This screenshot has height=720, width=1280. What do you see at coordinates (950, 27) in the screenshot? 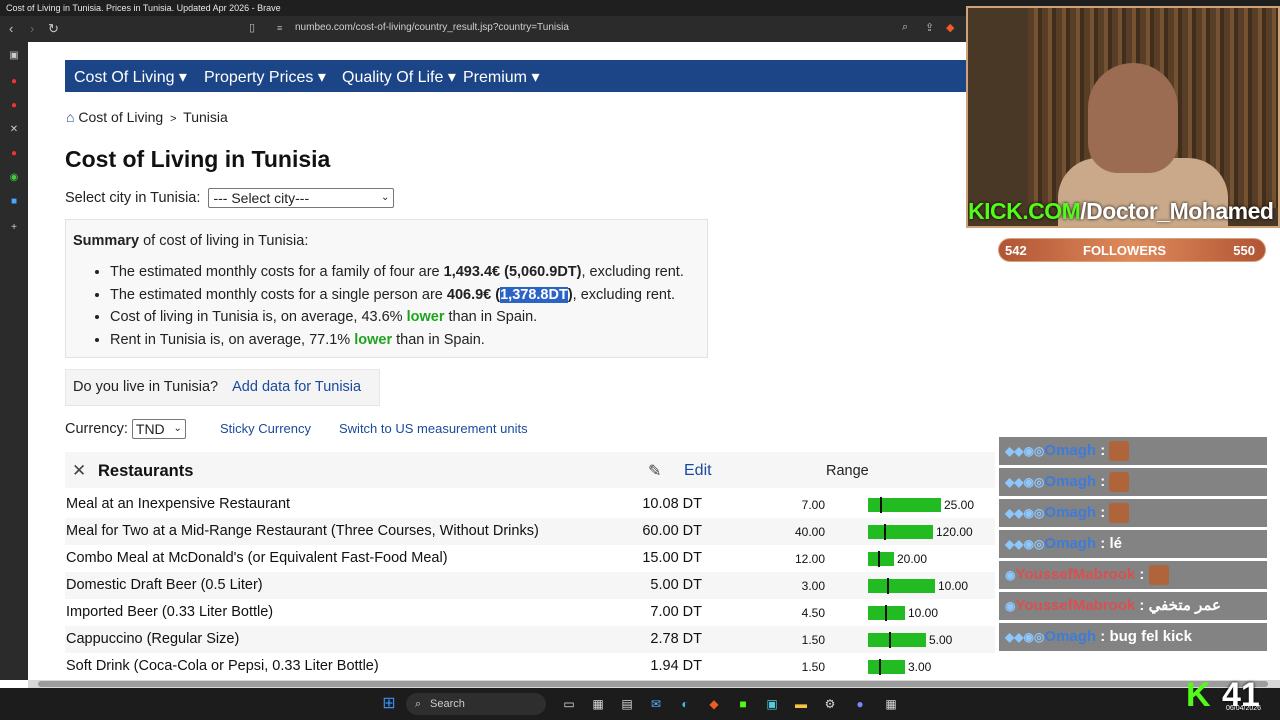
I see `brave-shield-icon: ◆` at bounding box center [950, 27].